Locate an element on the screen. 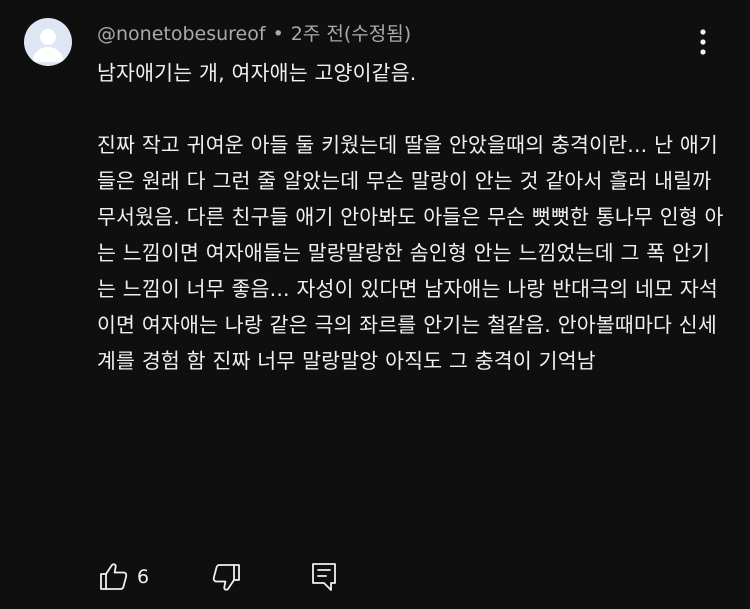 Image resolution: width=750 pixels, height=609 pixels. thumb-up-icon is located at coordinates (114, 576).